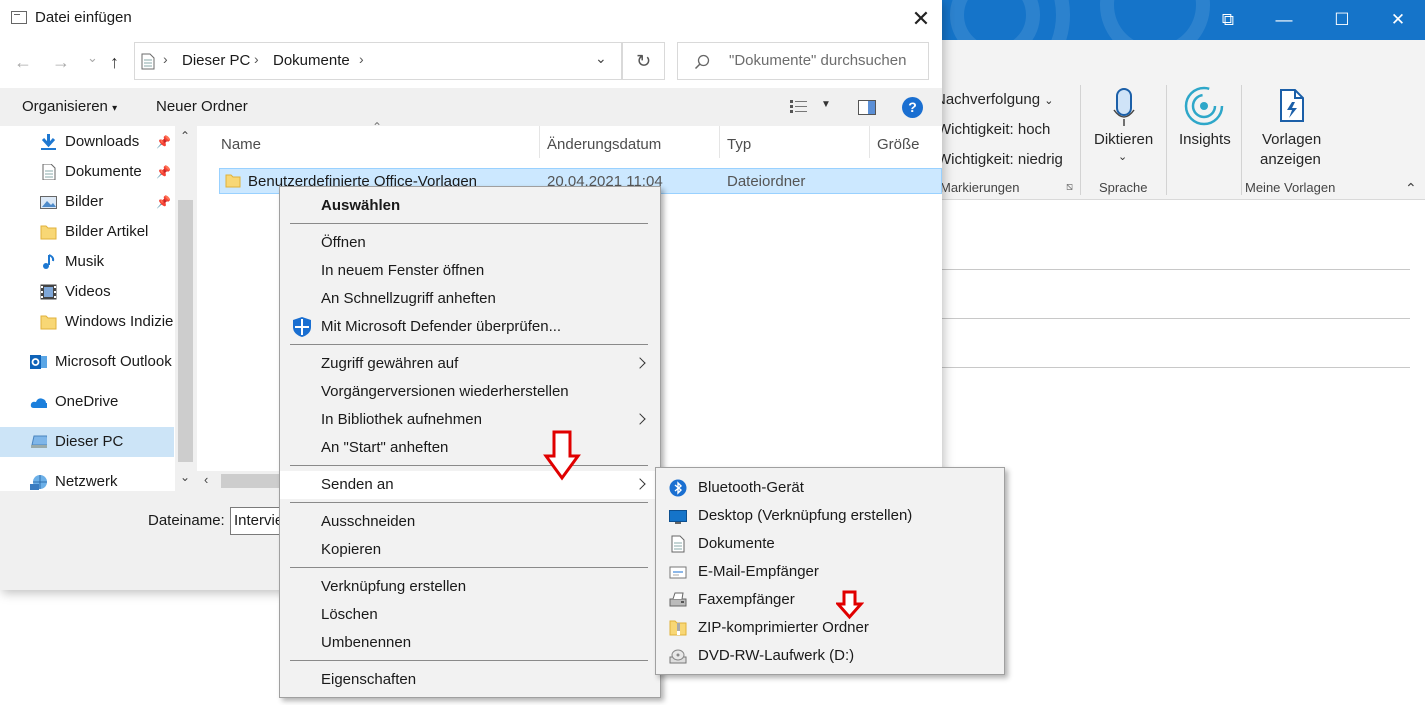  Describe the element at coordinates (1398, 20) in the screenshot. I see `close-button: ✕` at that location.